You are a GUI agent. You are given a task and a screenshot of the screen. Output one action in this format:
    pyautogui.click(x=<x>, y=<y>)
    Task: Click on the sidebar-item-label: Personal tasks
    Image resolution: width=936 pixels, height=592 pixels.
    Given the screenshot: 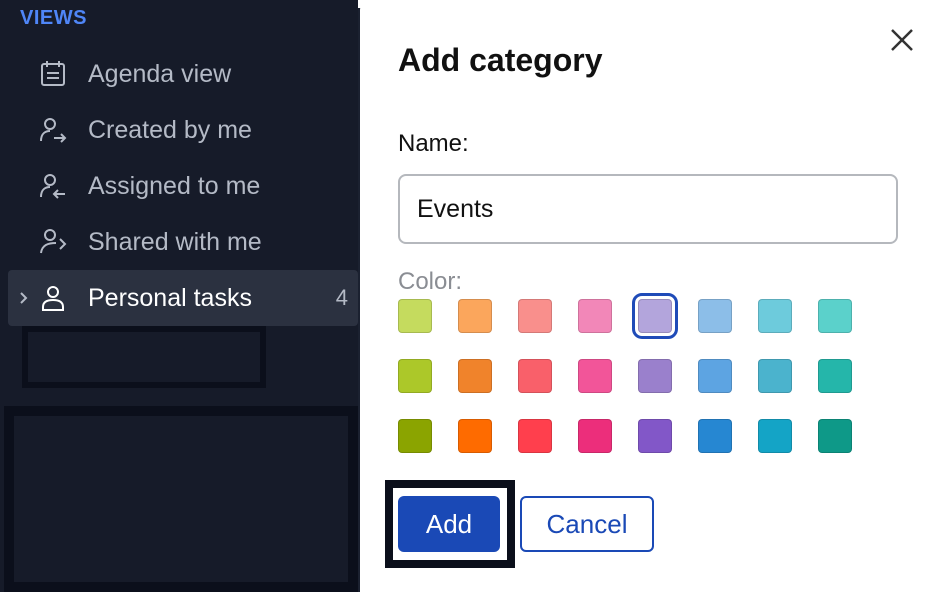 What is the action you would take?
    pyautogui.click(x=170, y=297)
    